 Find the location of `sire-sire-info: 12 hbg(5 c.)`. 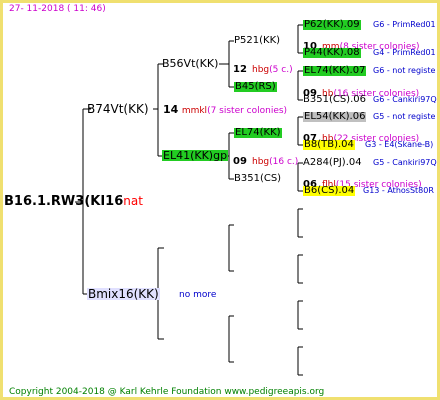

sire-sire-info: 12 hbg(5 c.) is located at coordinates (263, 67).